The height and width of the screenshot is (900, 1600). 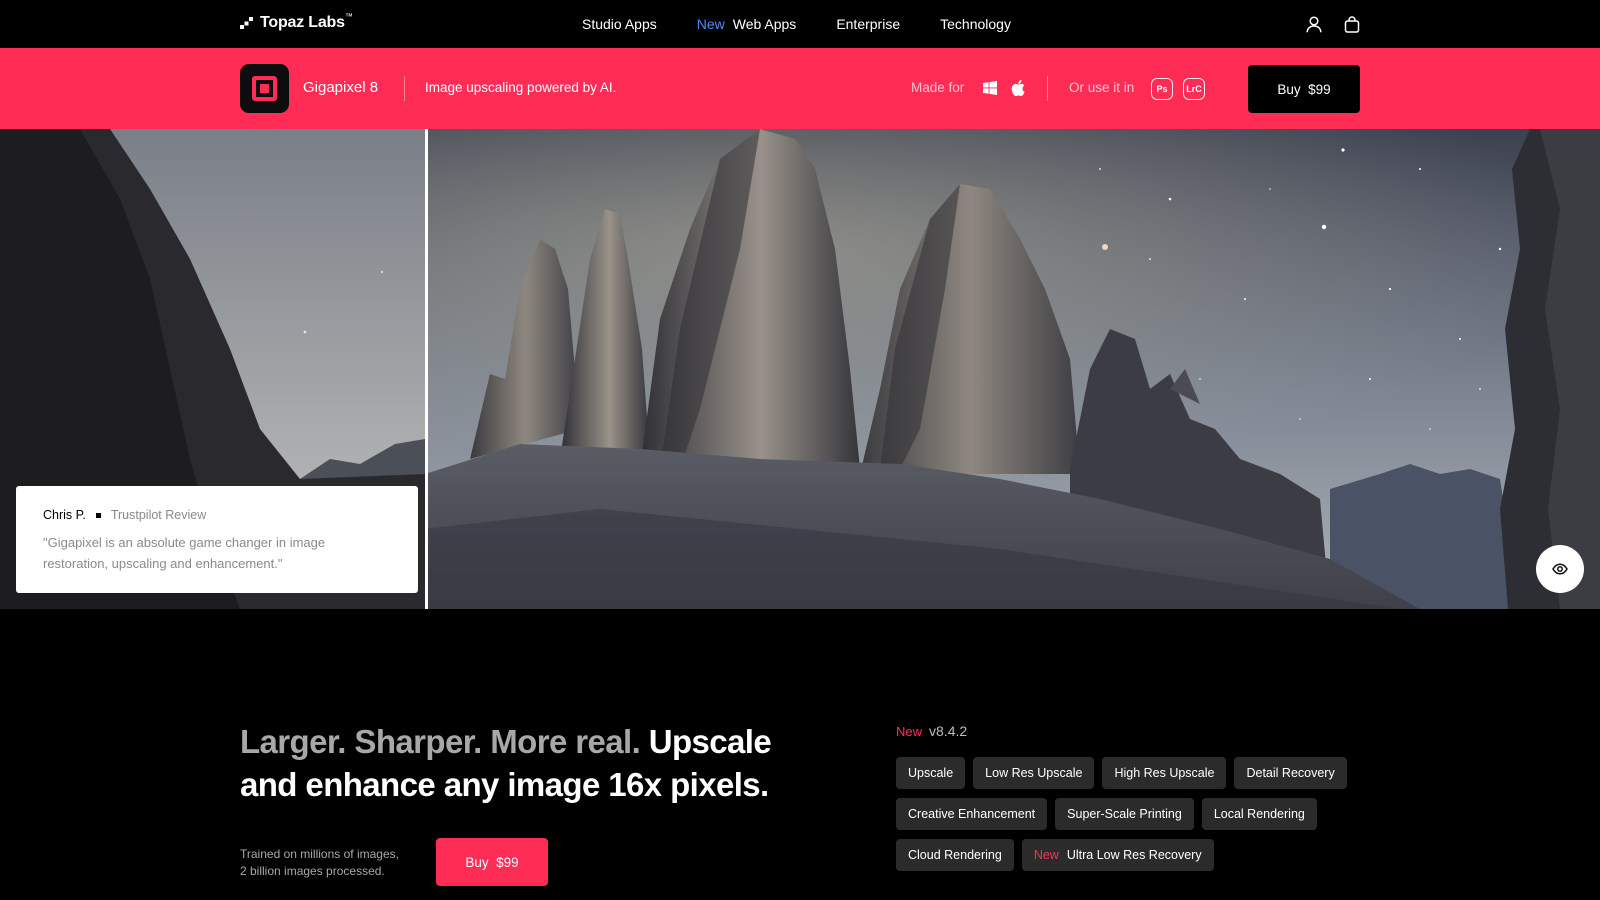 What do you see at coordinates (492, 862) in the screenshot?
I see `buy-button-main: Buy $99` at bounding box center [492, 862].